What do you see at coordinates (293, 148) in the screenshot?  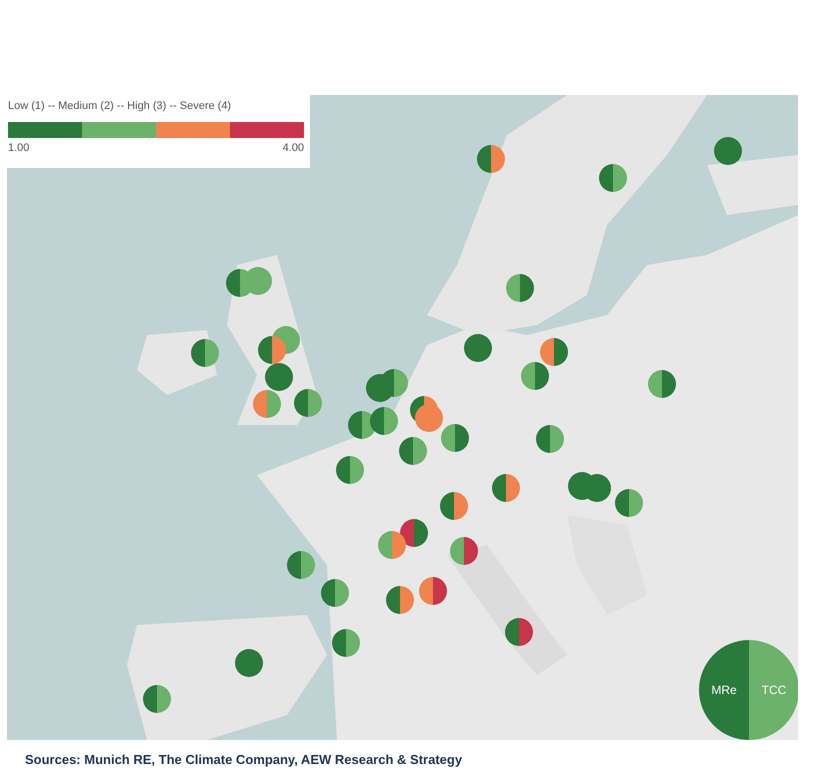 I see `scale-max-label: 4.00` at bounding box center [293, 148].